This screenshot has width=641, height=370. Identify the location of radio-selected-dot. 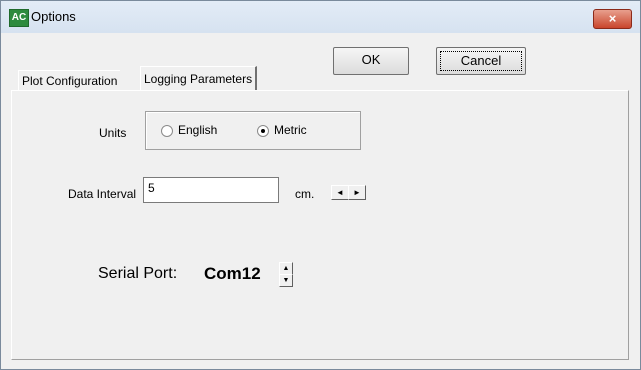
(263, 131).